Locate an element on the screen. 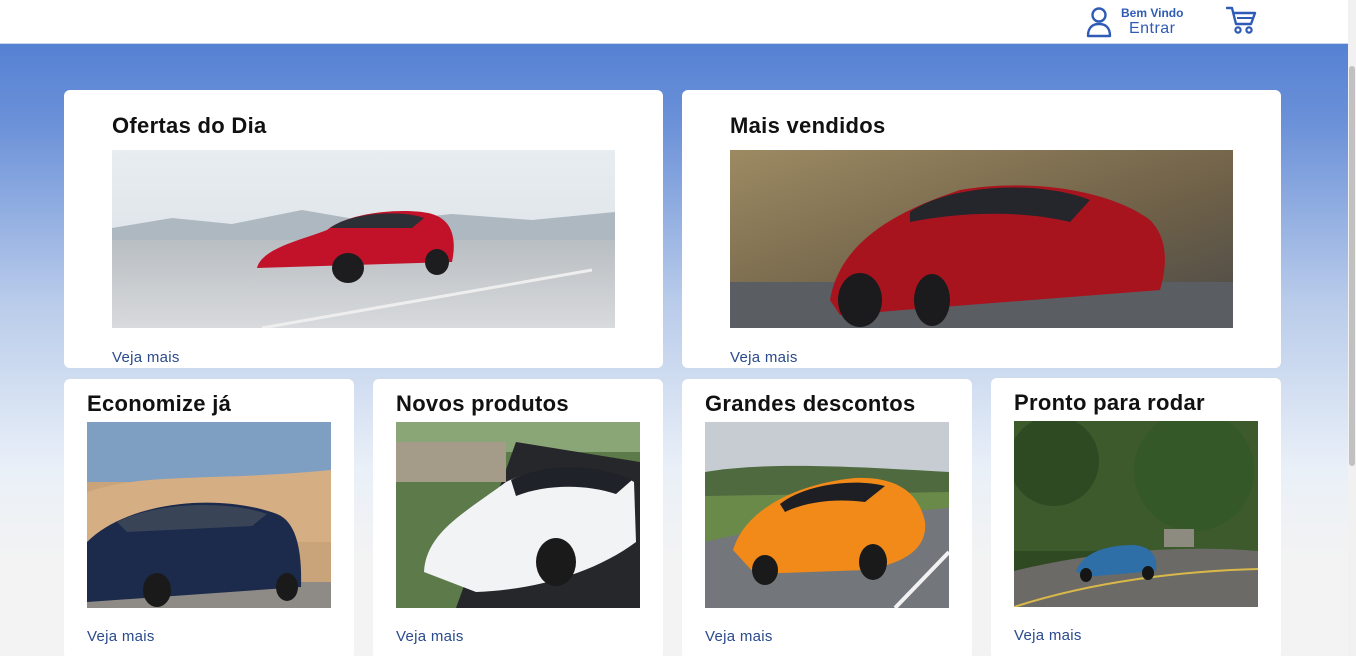 This screenshot has width=1356, height=656. card-ready: Pronto para rodar Veja mais is located at coordinates (1136, 517).